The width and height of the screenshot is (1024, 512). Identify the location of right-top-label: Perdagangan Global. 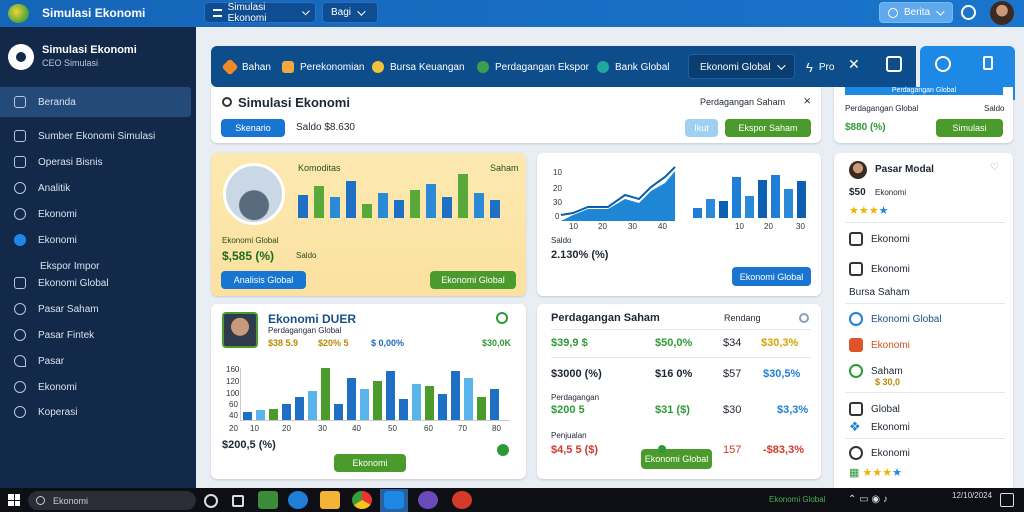
(924, 91).